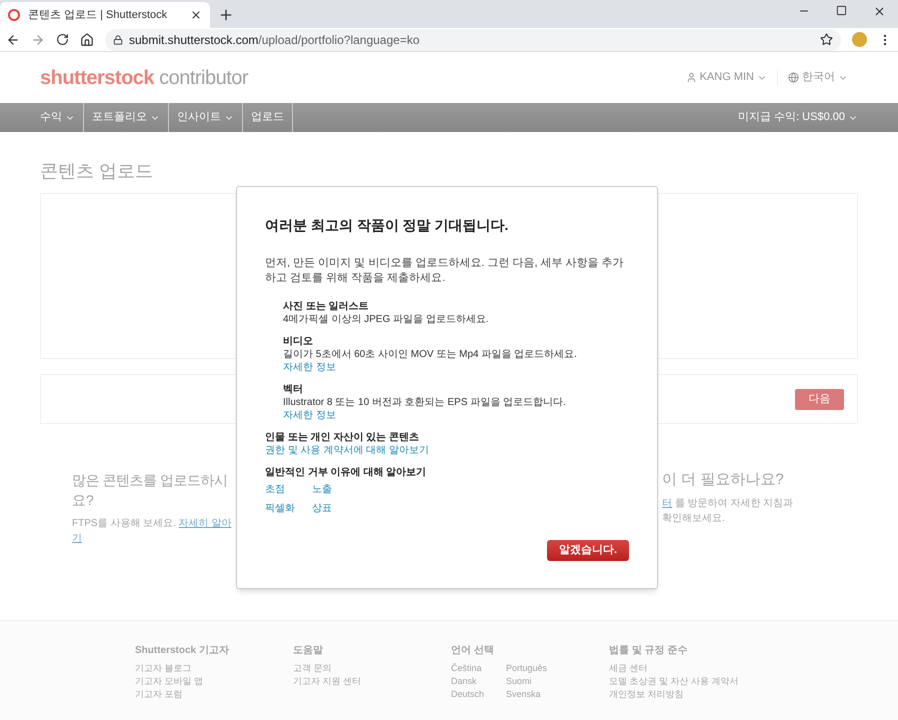 This screenshot has height=720, width=898. What do you see at coordinates (288, 508) in the screenshot?
I see `rejection-reason-link: 픽셀화` at bounding box center [288, 508].